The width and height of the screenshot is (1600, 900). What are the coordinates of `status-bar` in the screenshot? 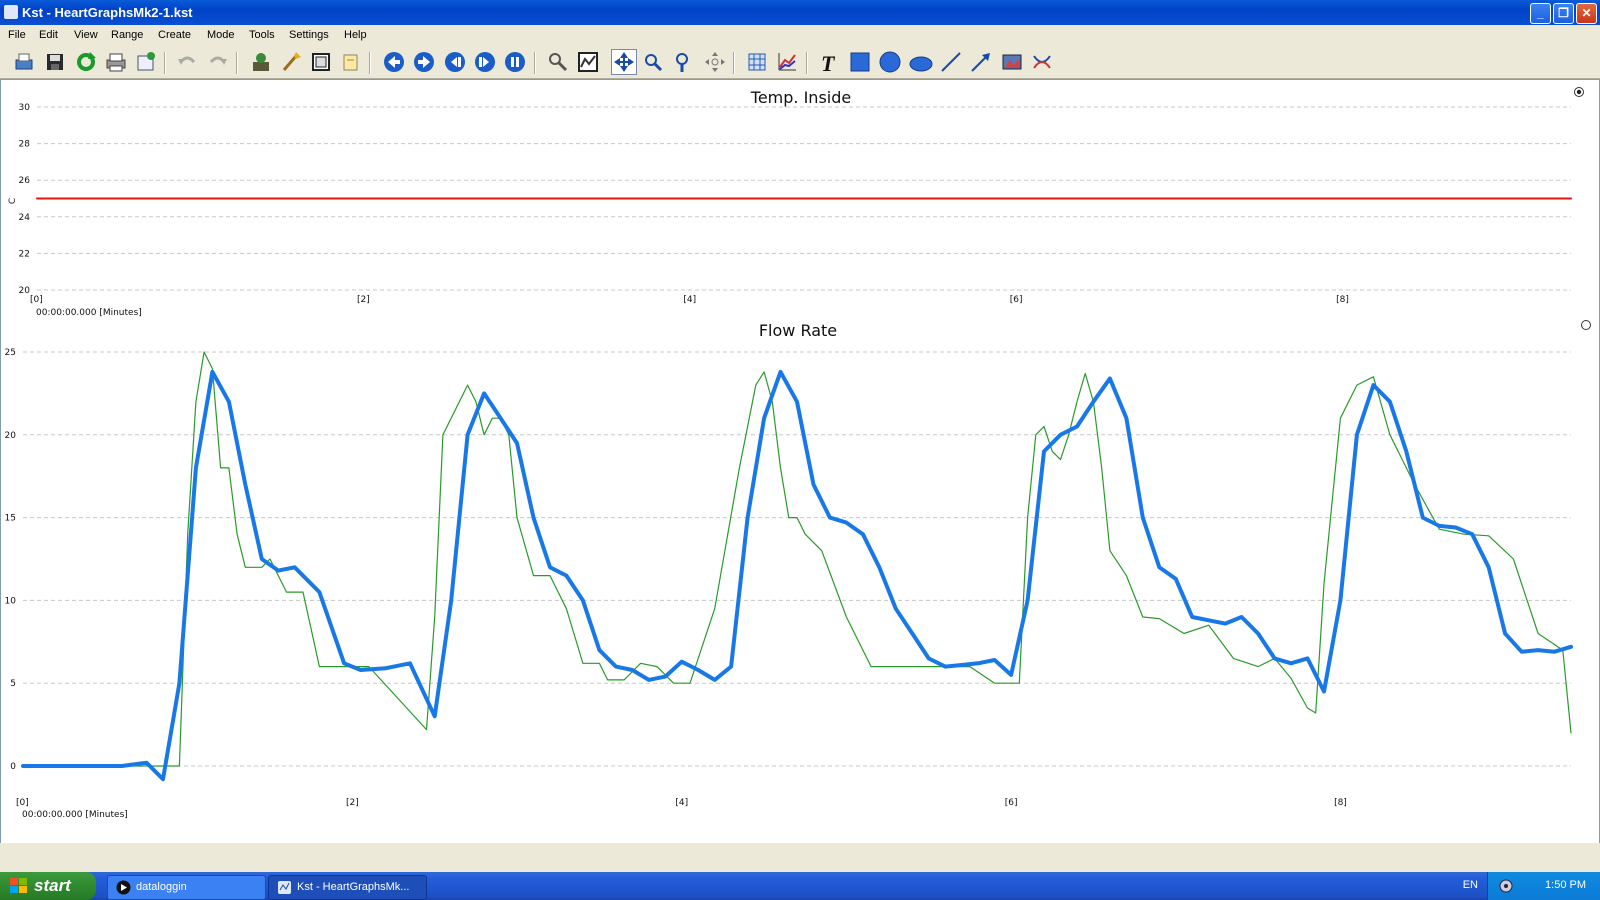 It's located at (800, 857).